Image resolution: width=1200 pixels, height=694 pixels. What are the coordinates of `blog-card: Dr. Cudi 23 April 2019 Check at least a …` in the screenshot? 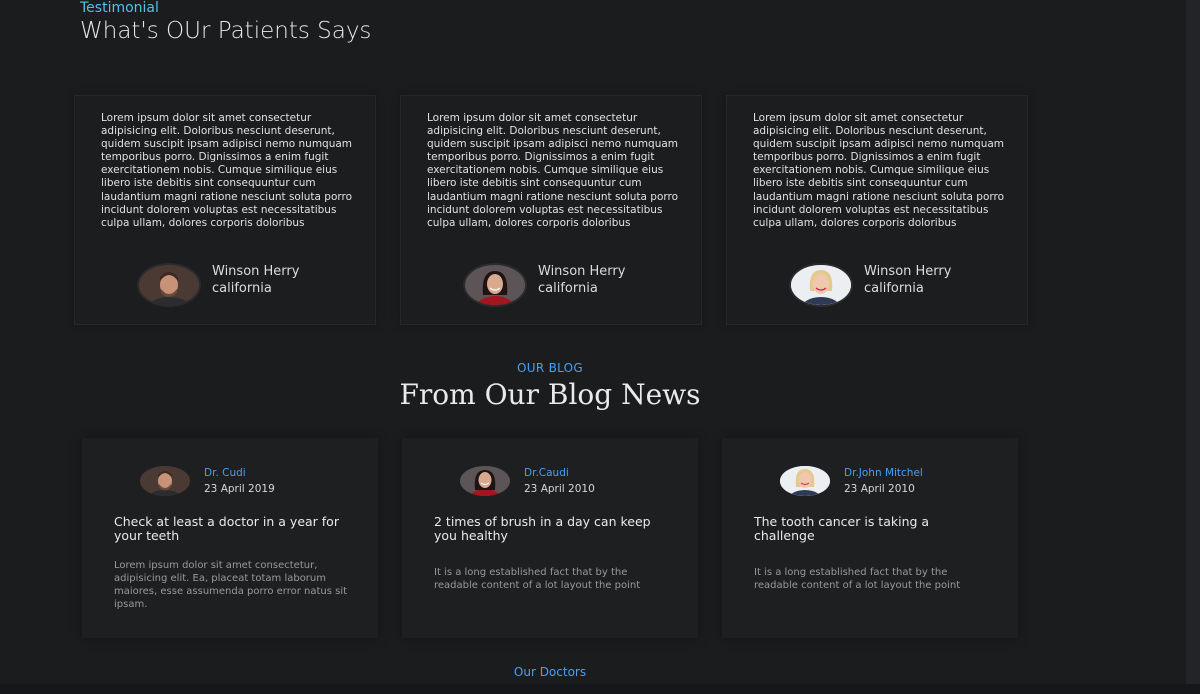 It's located at (230, 538).